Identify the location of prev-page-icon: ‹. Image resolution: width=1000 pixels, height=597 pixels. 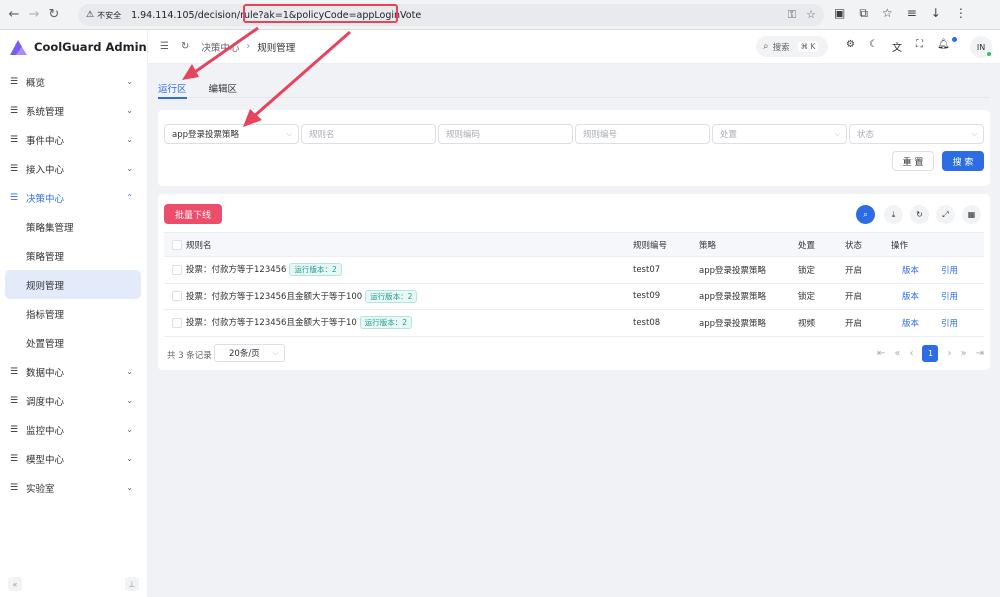
(911, 353).